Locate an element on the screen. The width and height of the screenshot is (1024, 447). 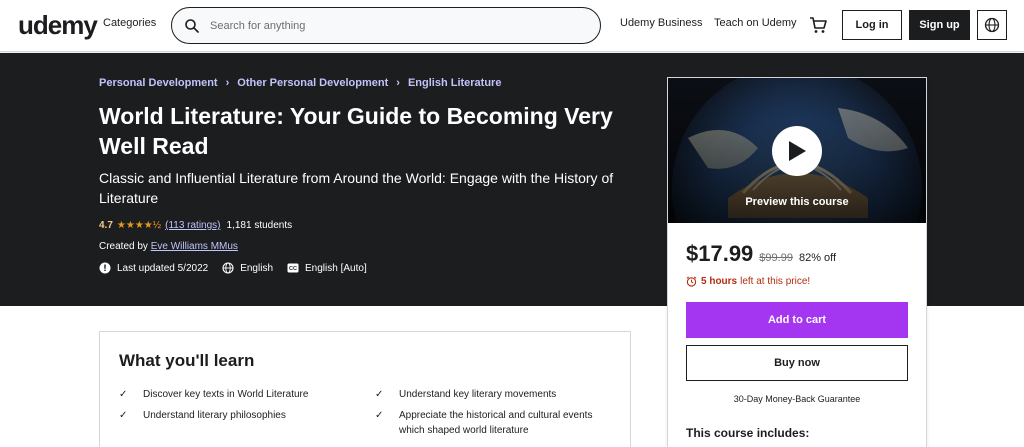
rating-value: 4.7 is located at coordinates (106, 225).